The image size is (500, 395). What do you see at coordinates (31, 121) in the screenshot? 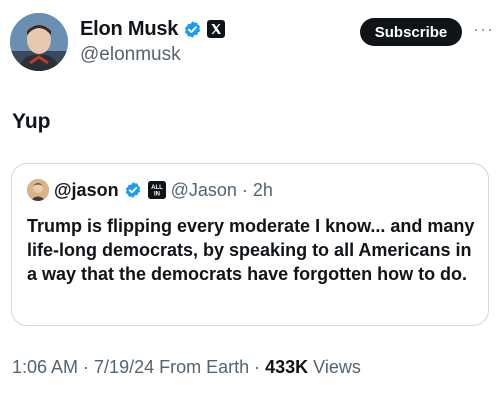
I see `tweet-text: Yup` at bounding box center [31, 121].